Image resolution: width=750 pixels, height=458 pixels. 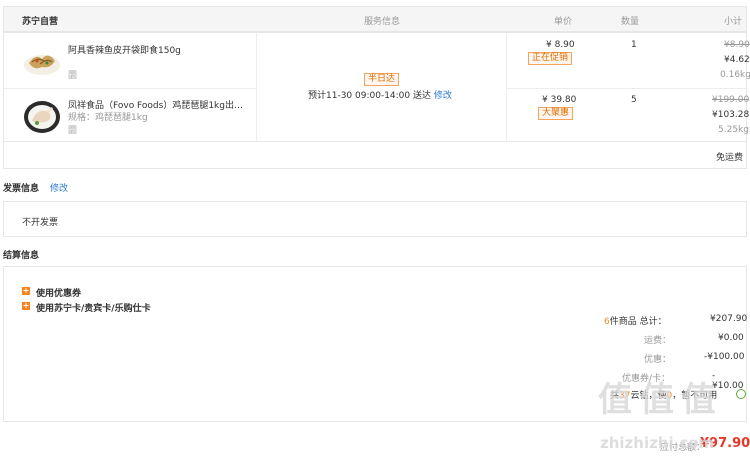 I want to click on unit-price: ¥ 8.90, so click(x=560, y=45).